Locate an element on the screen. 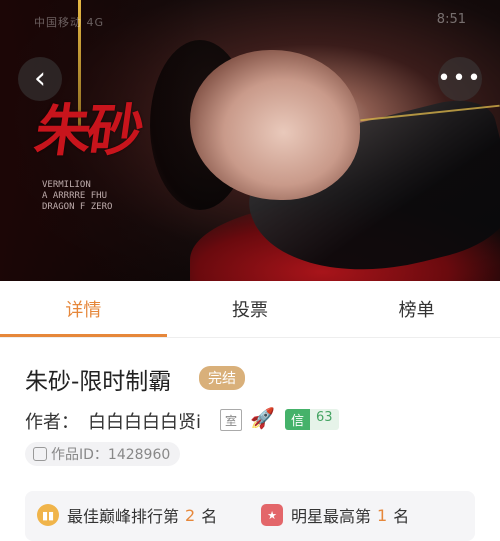 This screenshot has width=500, height=541. work-title: 朱砂-限时制霸 is located at coordinates (98, 382).